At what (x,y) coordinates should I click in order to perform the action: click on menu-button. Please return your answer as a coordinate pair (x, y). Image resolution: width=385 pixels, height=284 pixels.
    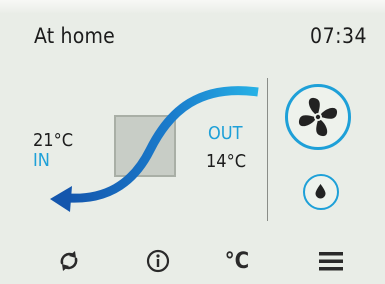
    Looking at the image, I should click on (331, 261).